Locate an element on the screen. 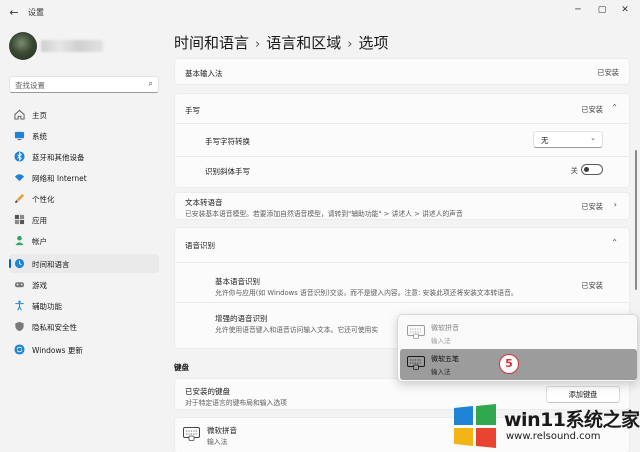 This screenshot has width=640, height=452. gamepad-icon is located at coordinates (19, 285).